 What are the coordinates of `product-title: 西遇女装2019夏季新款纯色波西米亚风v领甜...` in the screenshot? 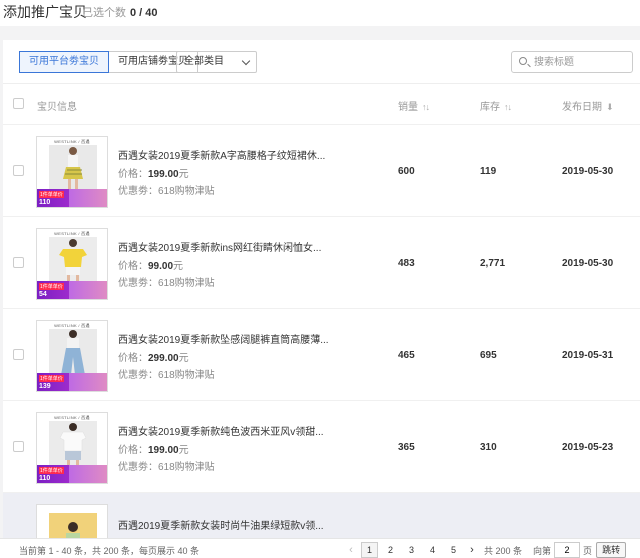 It's located at (248, 430).